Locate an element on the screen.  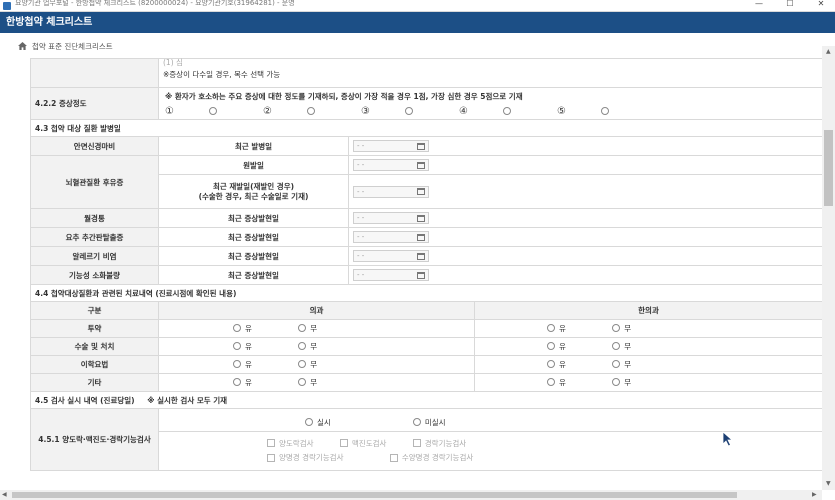
test-done-radio is located at coordinates (309, 422).